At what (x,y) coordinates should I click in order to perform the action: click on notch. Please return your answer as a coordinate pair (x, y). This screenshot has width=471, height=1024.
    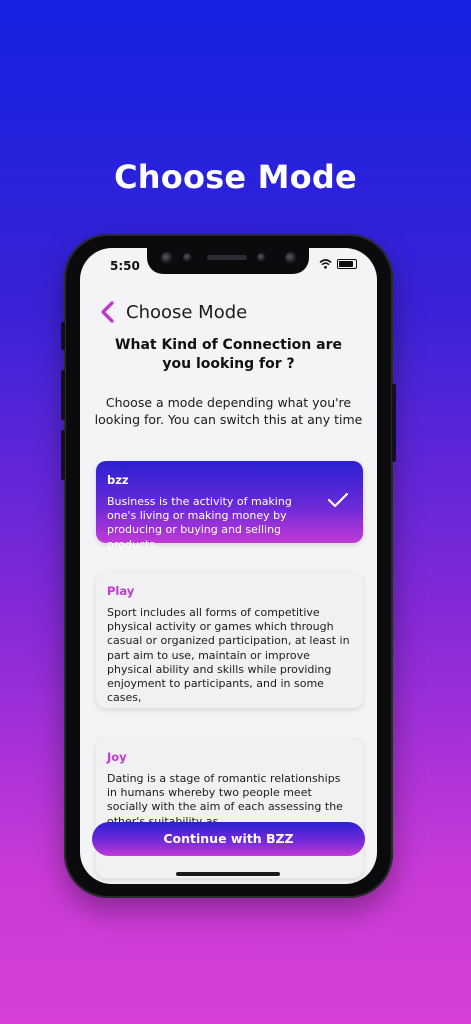
    Looking at the image, I should click on (228, 261).